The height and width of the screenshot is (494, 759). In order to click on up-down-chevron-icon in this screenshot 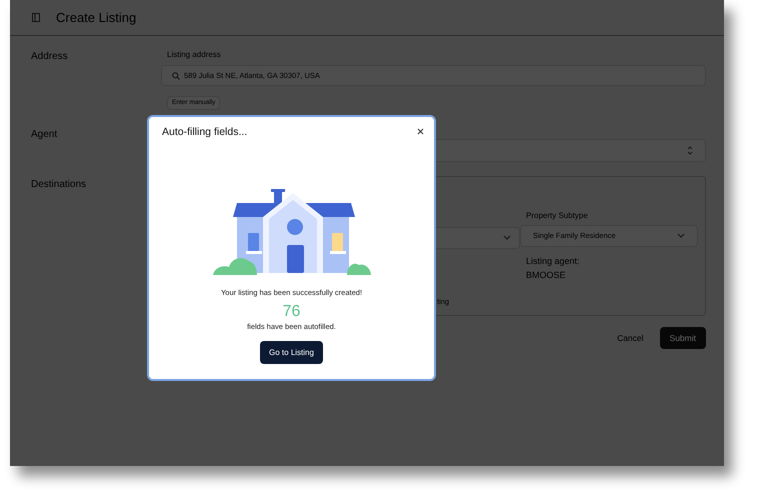, I will do `click(690, 150)`.